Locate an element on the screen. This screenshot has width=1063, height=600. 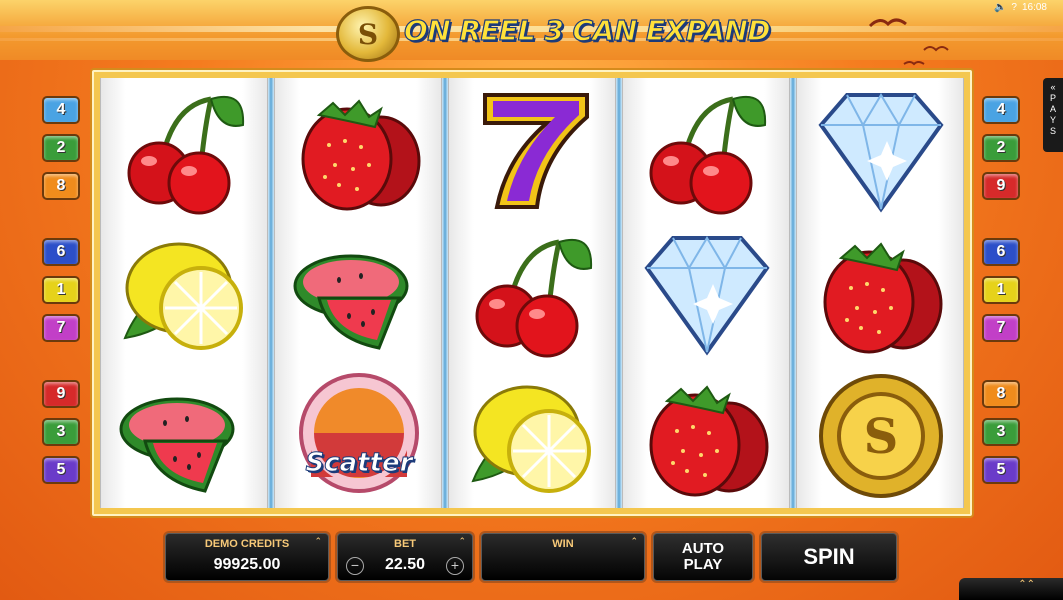
bet-panel: BET ⌃ − 22.50 + is located at coordinates (405, 557).